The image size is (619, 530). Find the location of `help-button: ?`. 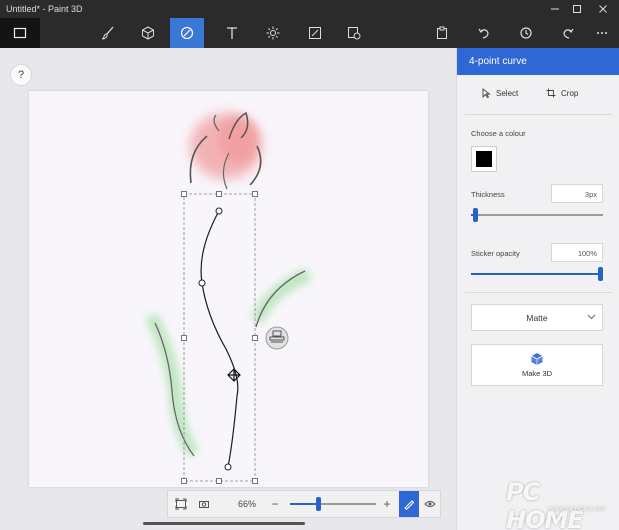

help-button: ? is located at coordinates (21, 75).